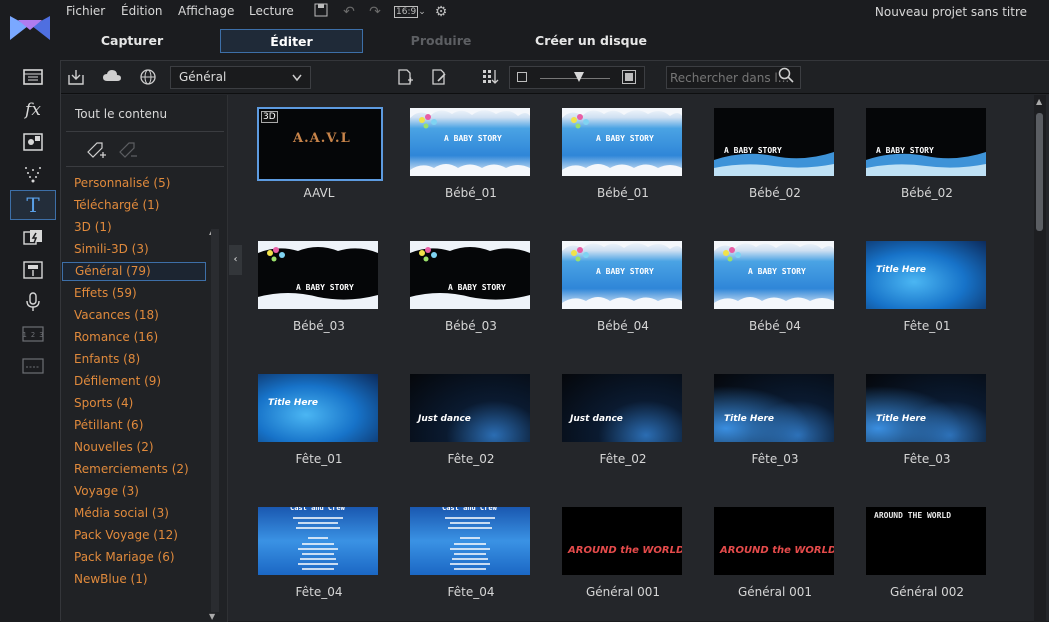 The height and width of the screenshot is (622, 1049). Describe the element at coordinates (97, 151) in the screenshot. I see `add-tag-icon` at that location.